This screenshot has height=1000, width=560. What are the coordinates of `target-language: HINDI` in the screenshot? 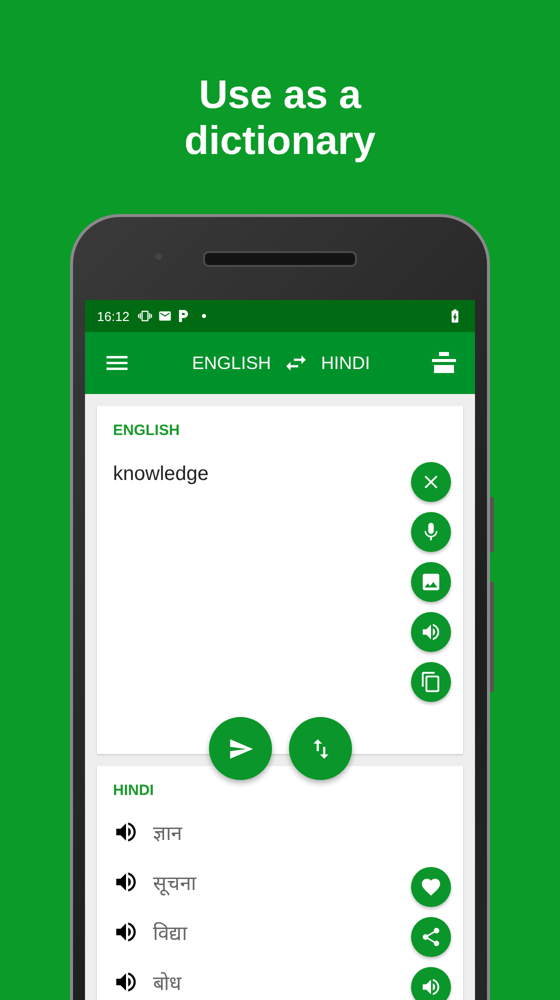 It's located at (345, 363).